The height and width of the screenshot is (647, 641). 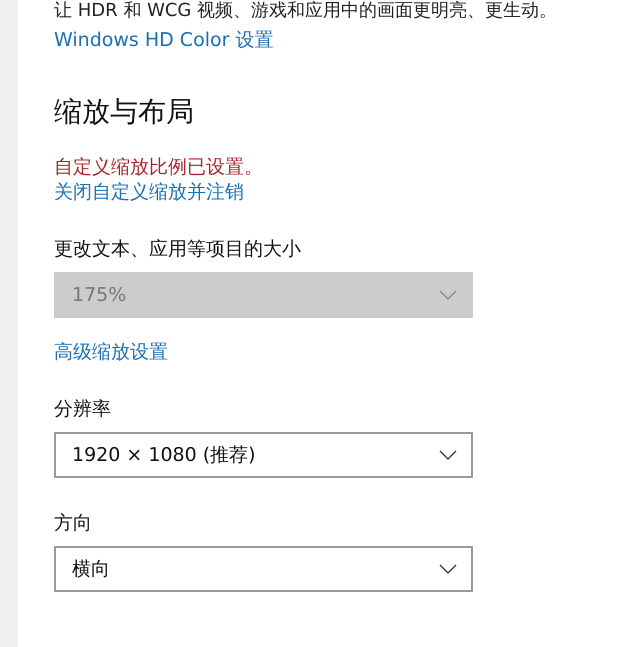 What do you see at coordinates (73, 523) in the screenshot?
I see `field-label: 方向` at bounding box center [73, 523].